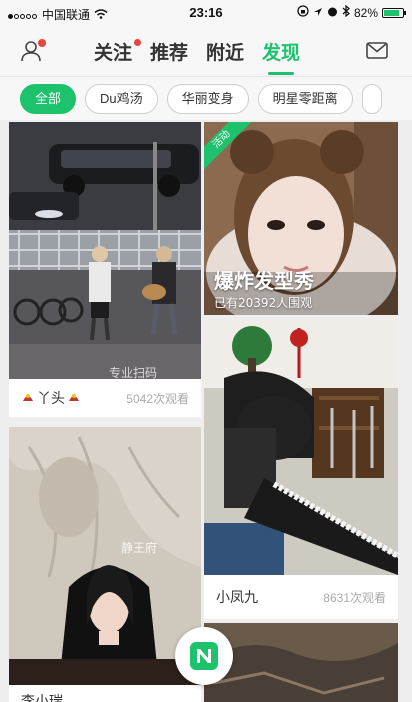  I want to click on category-filter-bar: 全部 Du鸡汤 华丽变身 明星零距离, so click(206, 98).